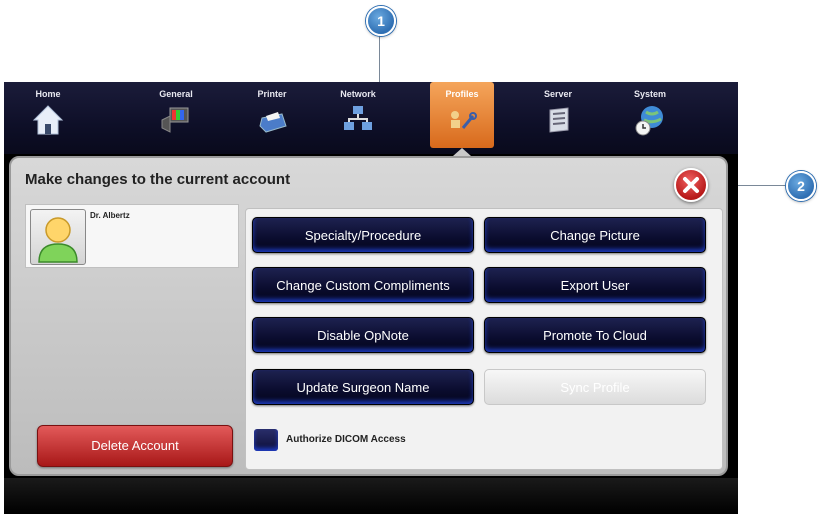 The width and height of the screenshot is (820, 514). Describe the element at coordinates (595, 387) in the screenshot. I see `sync-profile-button: Sync Profile` at that location.